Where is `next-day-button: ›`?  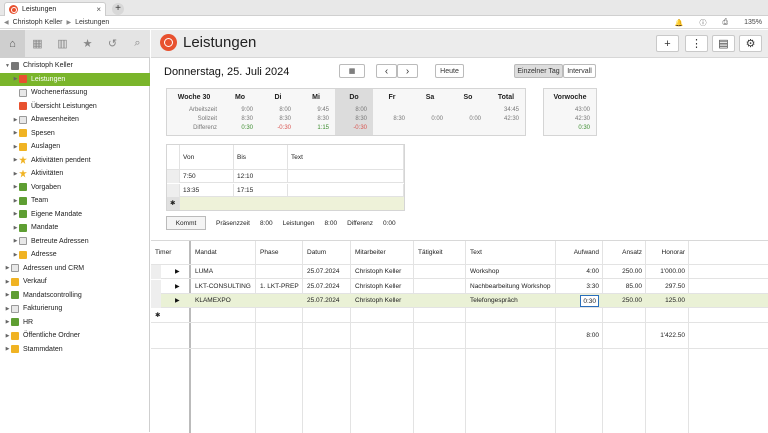 next-day-button: › is located at coordinates (407, 71).